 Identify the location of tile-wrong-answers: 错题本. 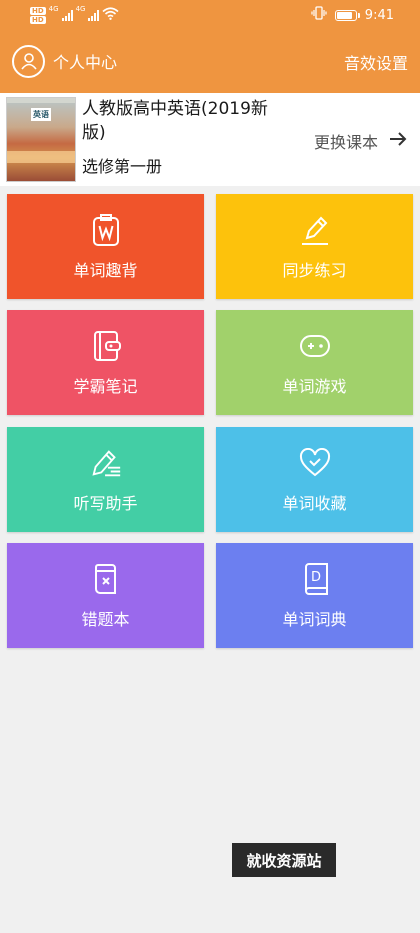
(105, 595).